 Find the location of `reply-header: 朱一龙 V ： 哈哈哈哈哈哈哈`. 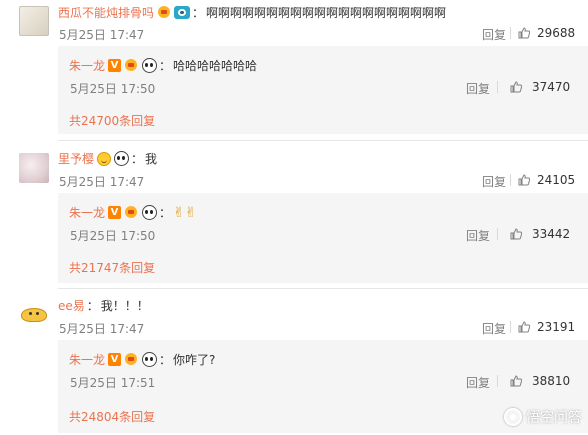

reply-header: 朱一龙 V ： 哈哈哈哈哈哈哈 is located at coordinates (163, 65).